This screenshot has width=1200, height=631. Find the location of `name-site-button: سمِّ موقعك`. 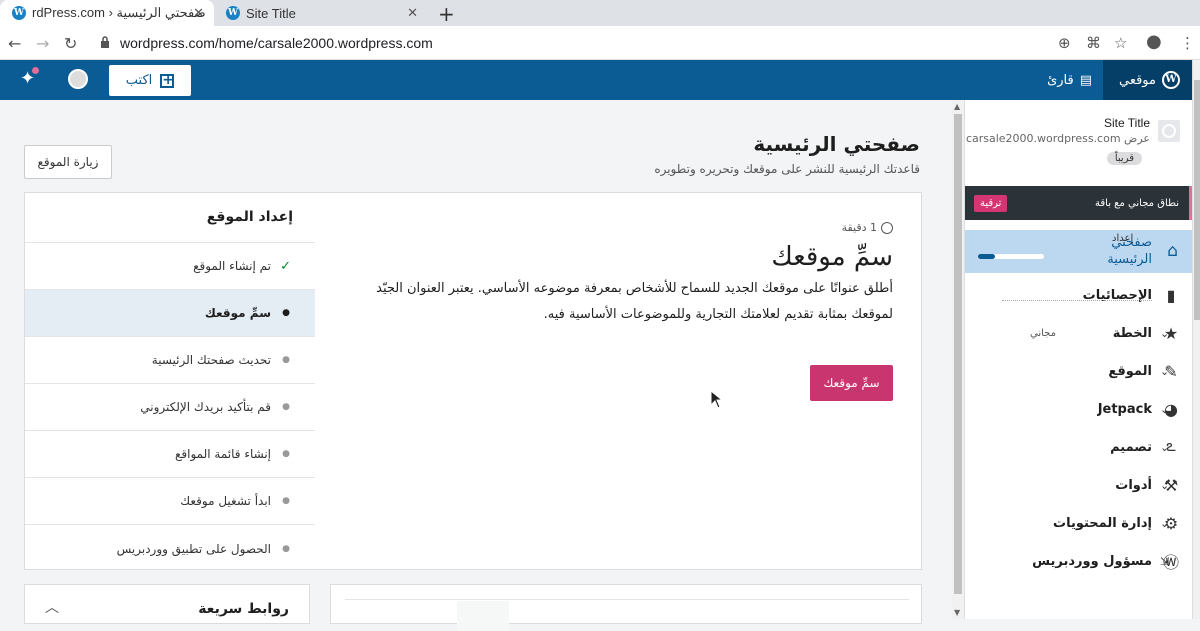

name-site-button: سمِّ موقعك is located at coordinates (851, 383).